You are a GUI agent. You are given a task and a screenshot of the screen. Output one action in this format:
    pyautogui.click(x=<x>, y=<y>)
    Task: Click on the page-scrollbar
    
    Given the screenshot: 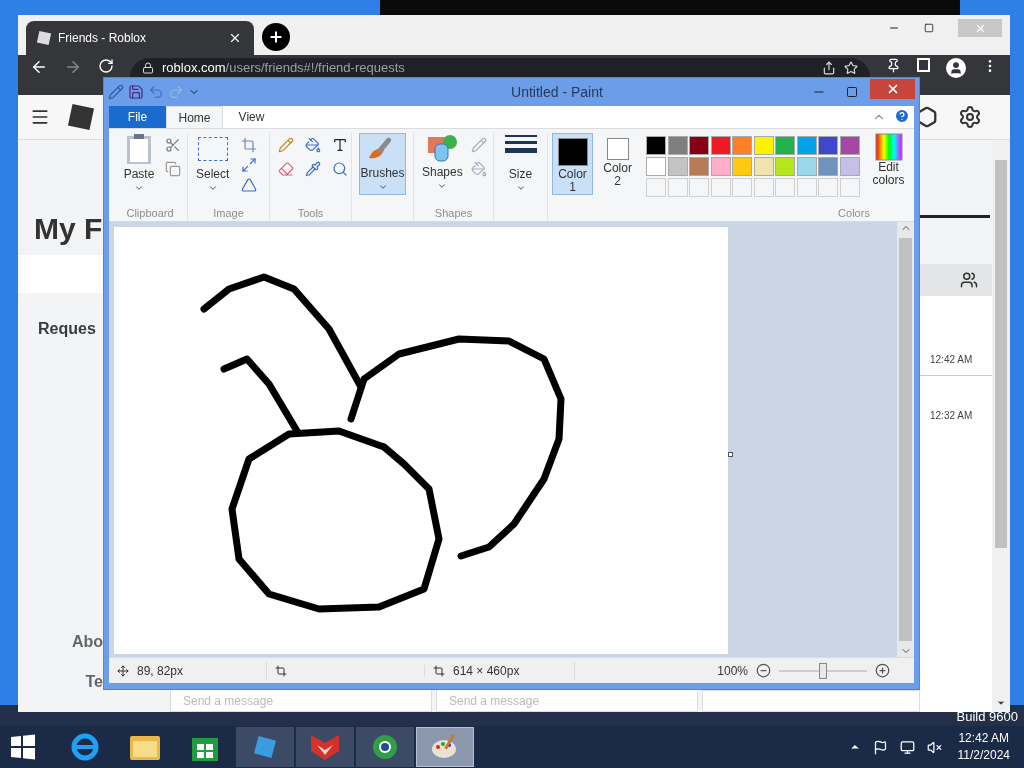 What is the action you would take?
    pyautogui.click(x=1001, y=426)
    